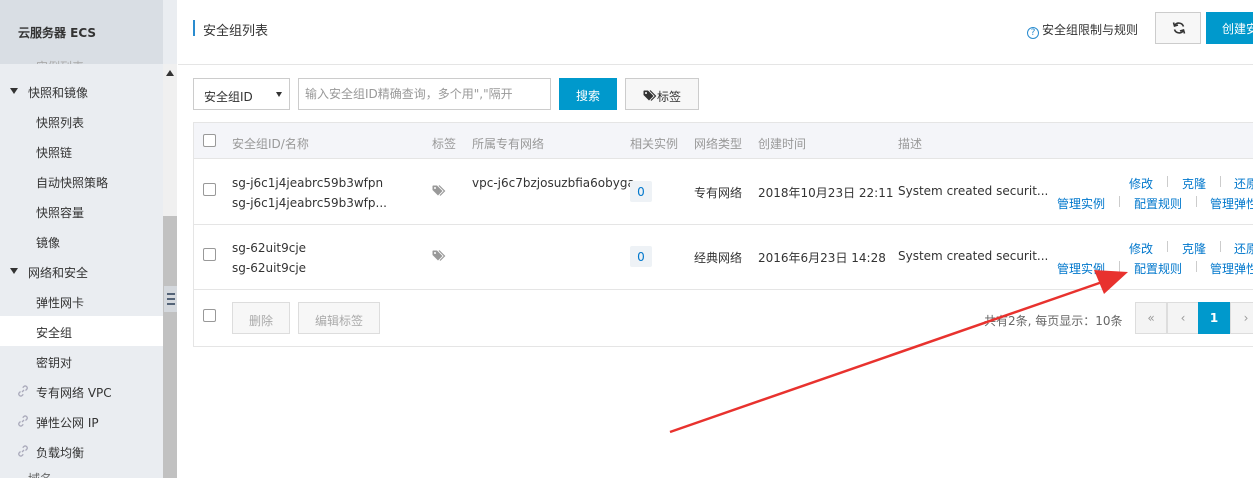 The height and width of the screenshot is (478, 1253). Describe the element at coordinates (898, 352) in the screenshot. I see `annotation-arrow` at that location.